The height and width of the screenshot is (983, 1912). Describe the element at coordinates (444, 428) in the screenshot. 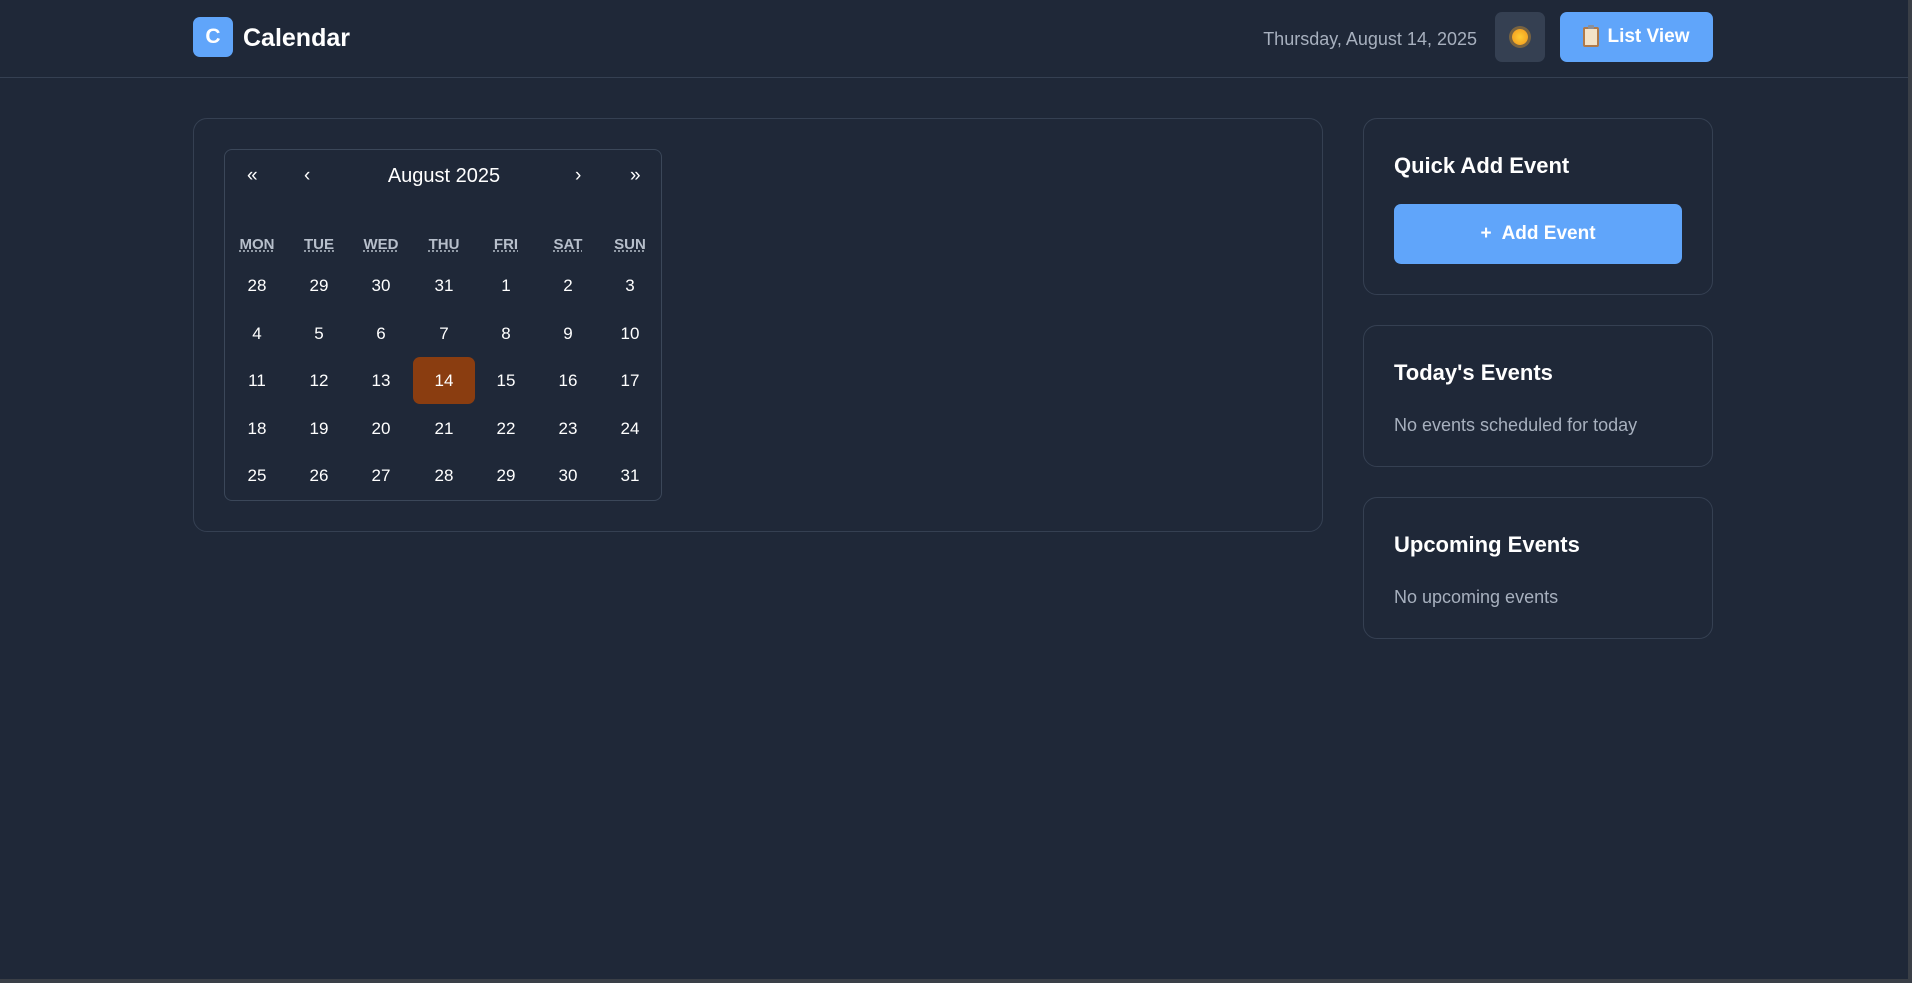

I see `day-cell: 21` at that location.